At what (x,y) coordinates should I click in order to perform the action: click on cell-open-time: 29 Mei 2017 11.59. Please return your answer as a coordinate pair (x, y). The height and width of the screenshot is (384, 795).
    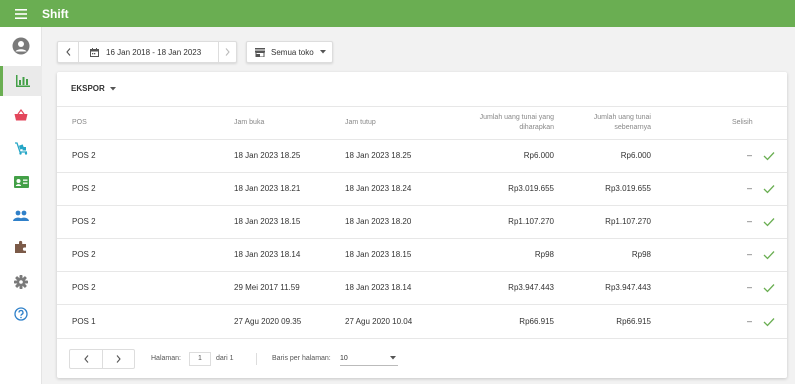
    Looking at the image, I should click on (267, 287).